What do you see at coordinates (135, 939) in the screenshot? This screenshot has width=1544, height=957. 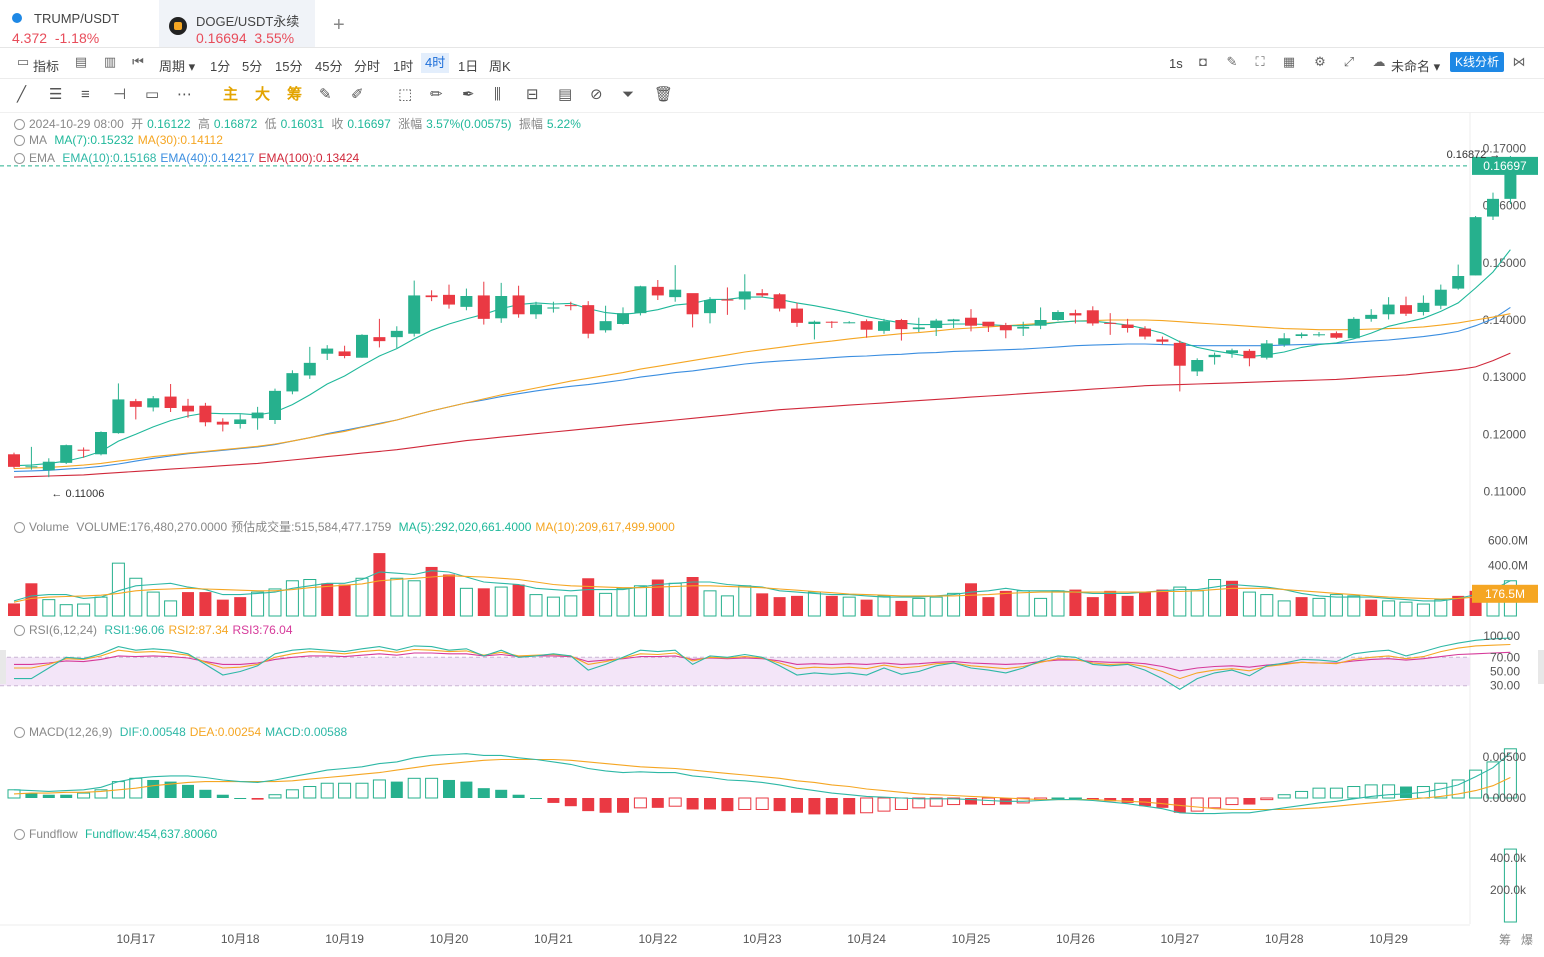 I see `time-tick-label: 10月17` at bounding box center [135, 939].